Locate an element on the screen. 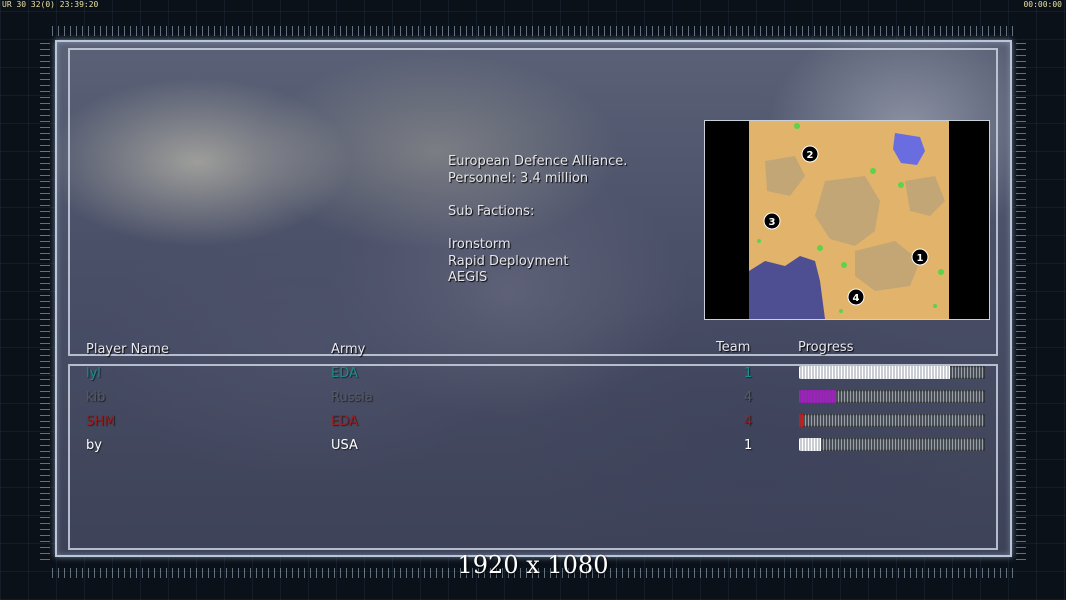 The width and height of the screenshot is (1066, 600). sub-factions-heading: Sub Factions: is located at coordinates (491, 211).